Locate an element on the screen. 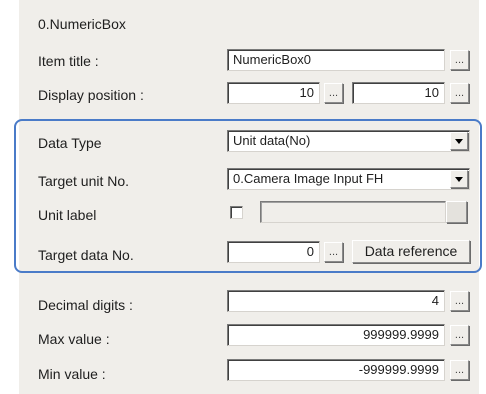 The width and height of the screenshot is (486, 394). target-unit-label: Target unit No. is located at coordinates (84, 181).